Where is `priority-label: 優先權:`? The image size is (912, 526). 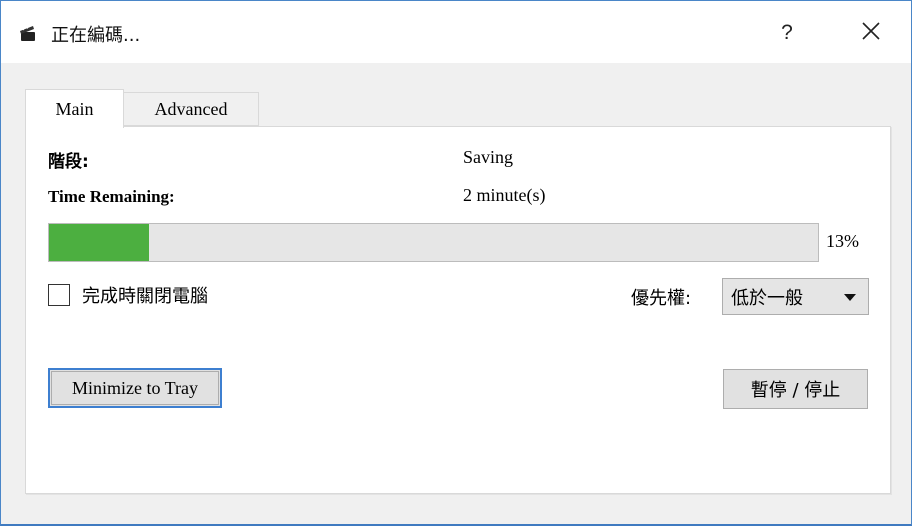
priority-label: 優先權: is located at coordinates (661, 298).